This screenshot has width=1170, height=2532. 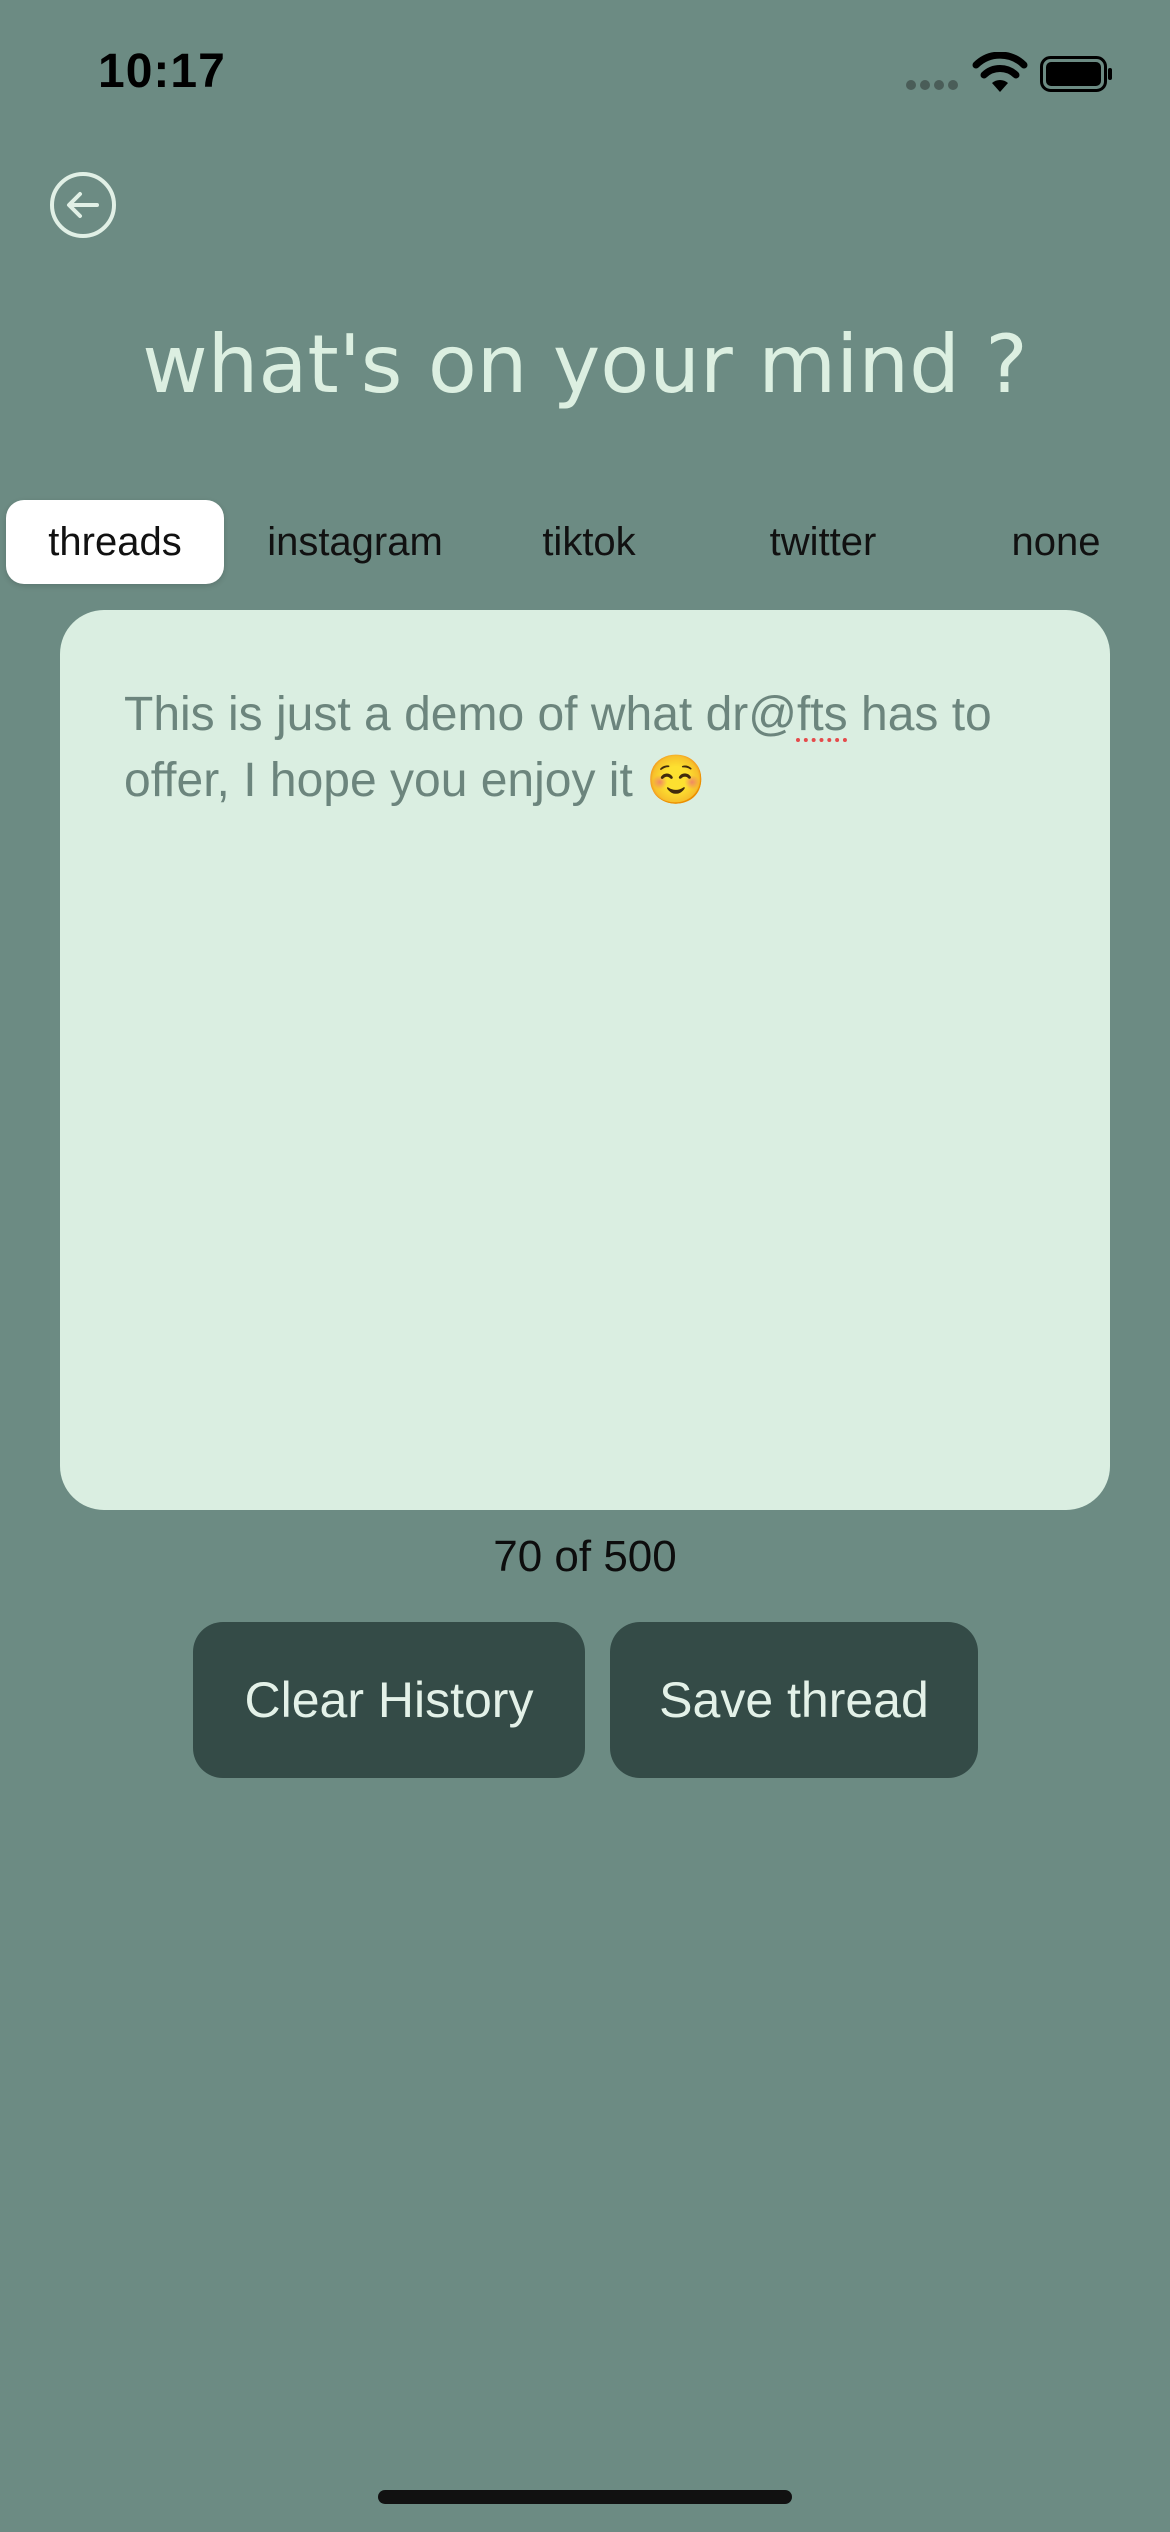 I want to click on tab-instagram: instagram, so click(x=355, y=542).